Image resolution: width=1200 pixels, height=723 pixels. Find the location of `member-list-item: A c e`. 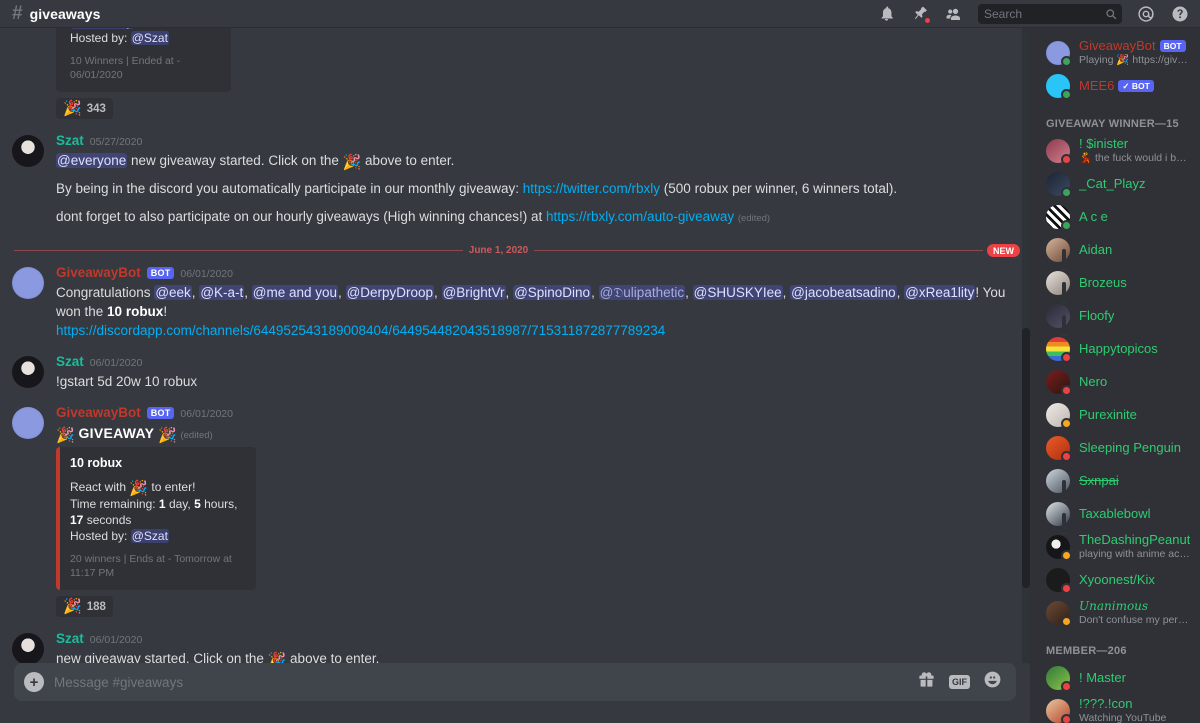

member-list-item: A c e is located at coordinates (1115, 216).